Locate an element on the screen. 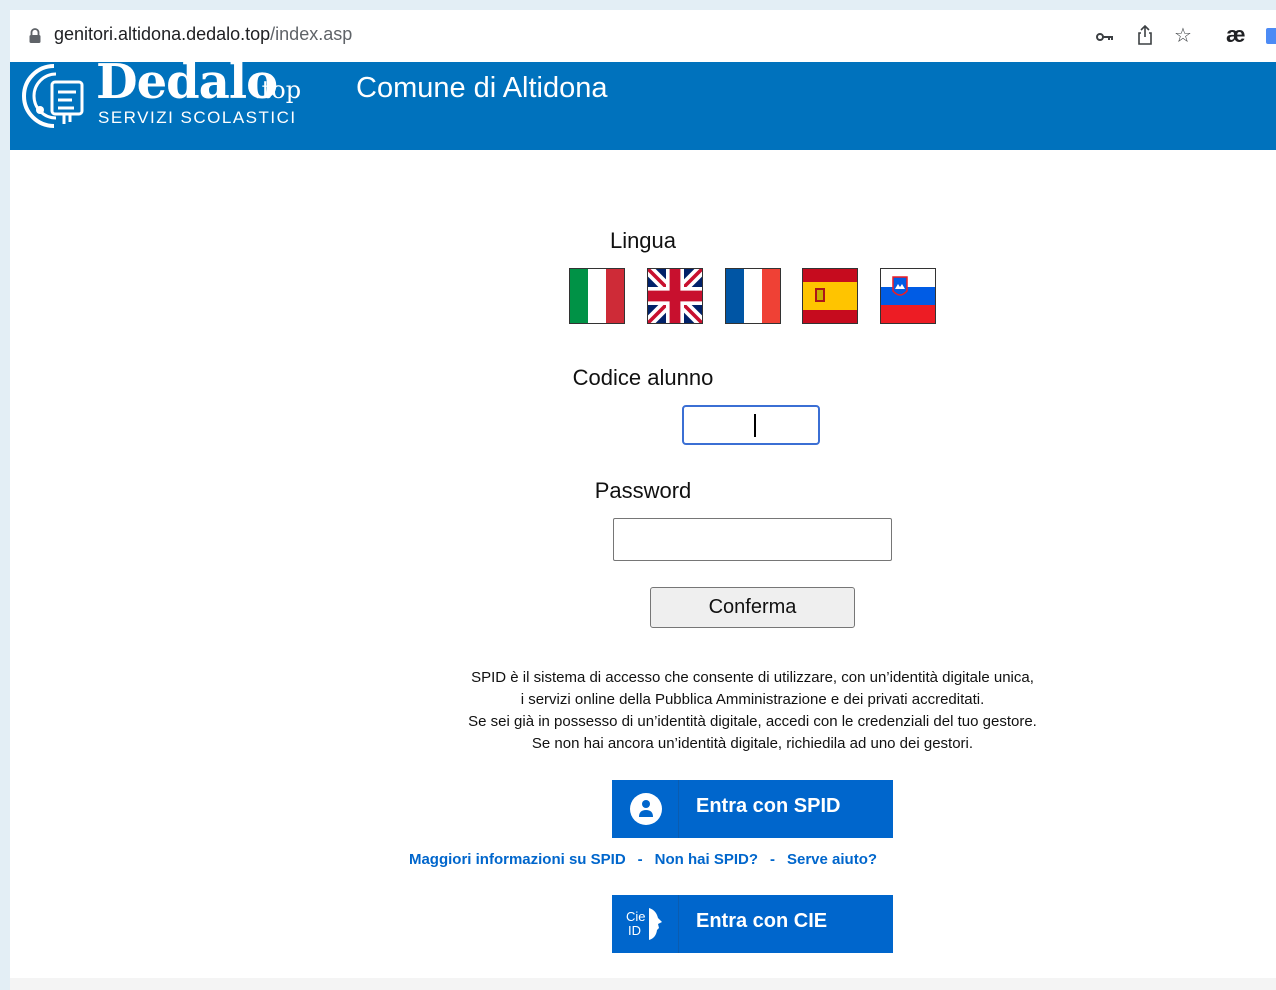 The image size is (1276, 990). brand-subtitle: SERVIZI SCOLASTICI is located at coordinates (197, 117).